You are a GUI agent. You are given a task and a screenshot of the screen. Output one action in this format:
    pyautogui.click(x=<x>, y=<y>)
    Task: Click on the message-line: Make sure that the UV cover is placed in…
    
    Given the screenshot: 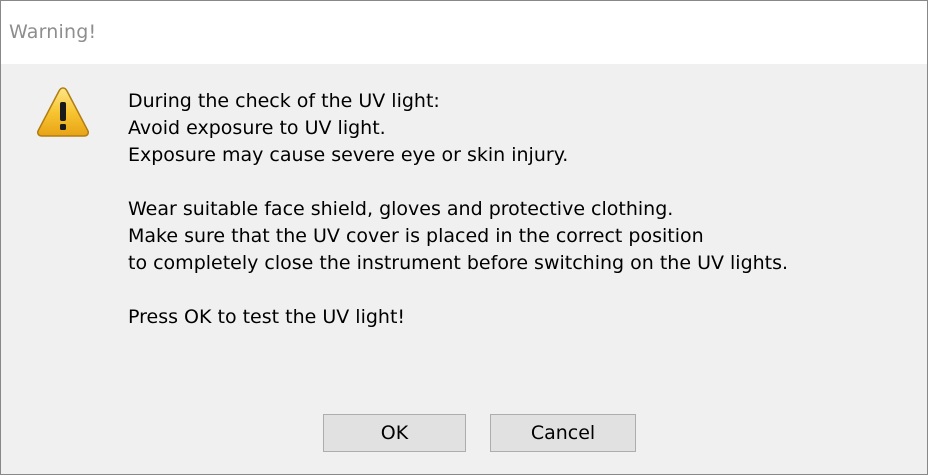 What is the action you would take?
    pyautogui.click(x=416, y=236)
    